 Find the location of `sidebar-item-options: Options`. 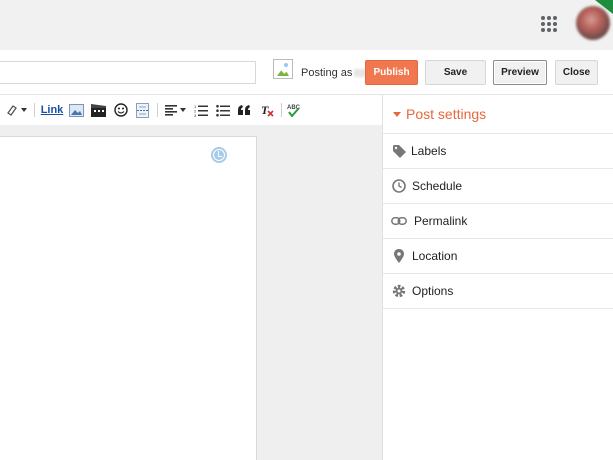

sidebar-item-options: Options is located at coordinates (498, 291).